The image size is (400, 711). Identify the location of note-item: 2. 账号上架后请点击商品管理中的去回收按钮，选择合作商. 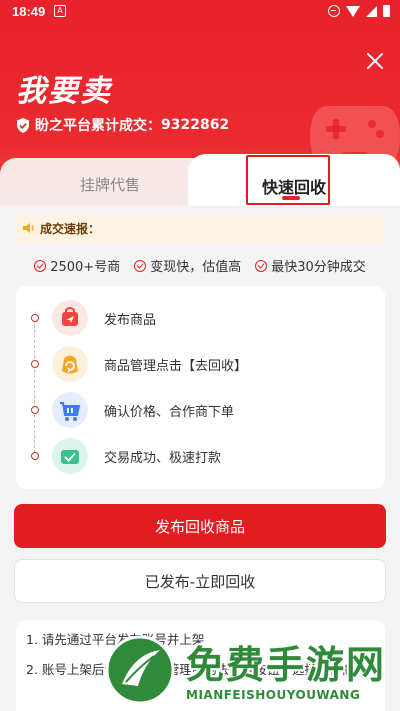
(190, 669).